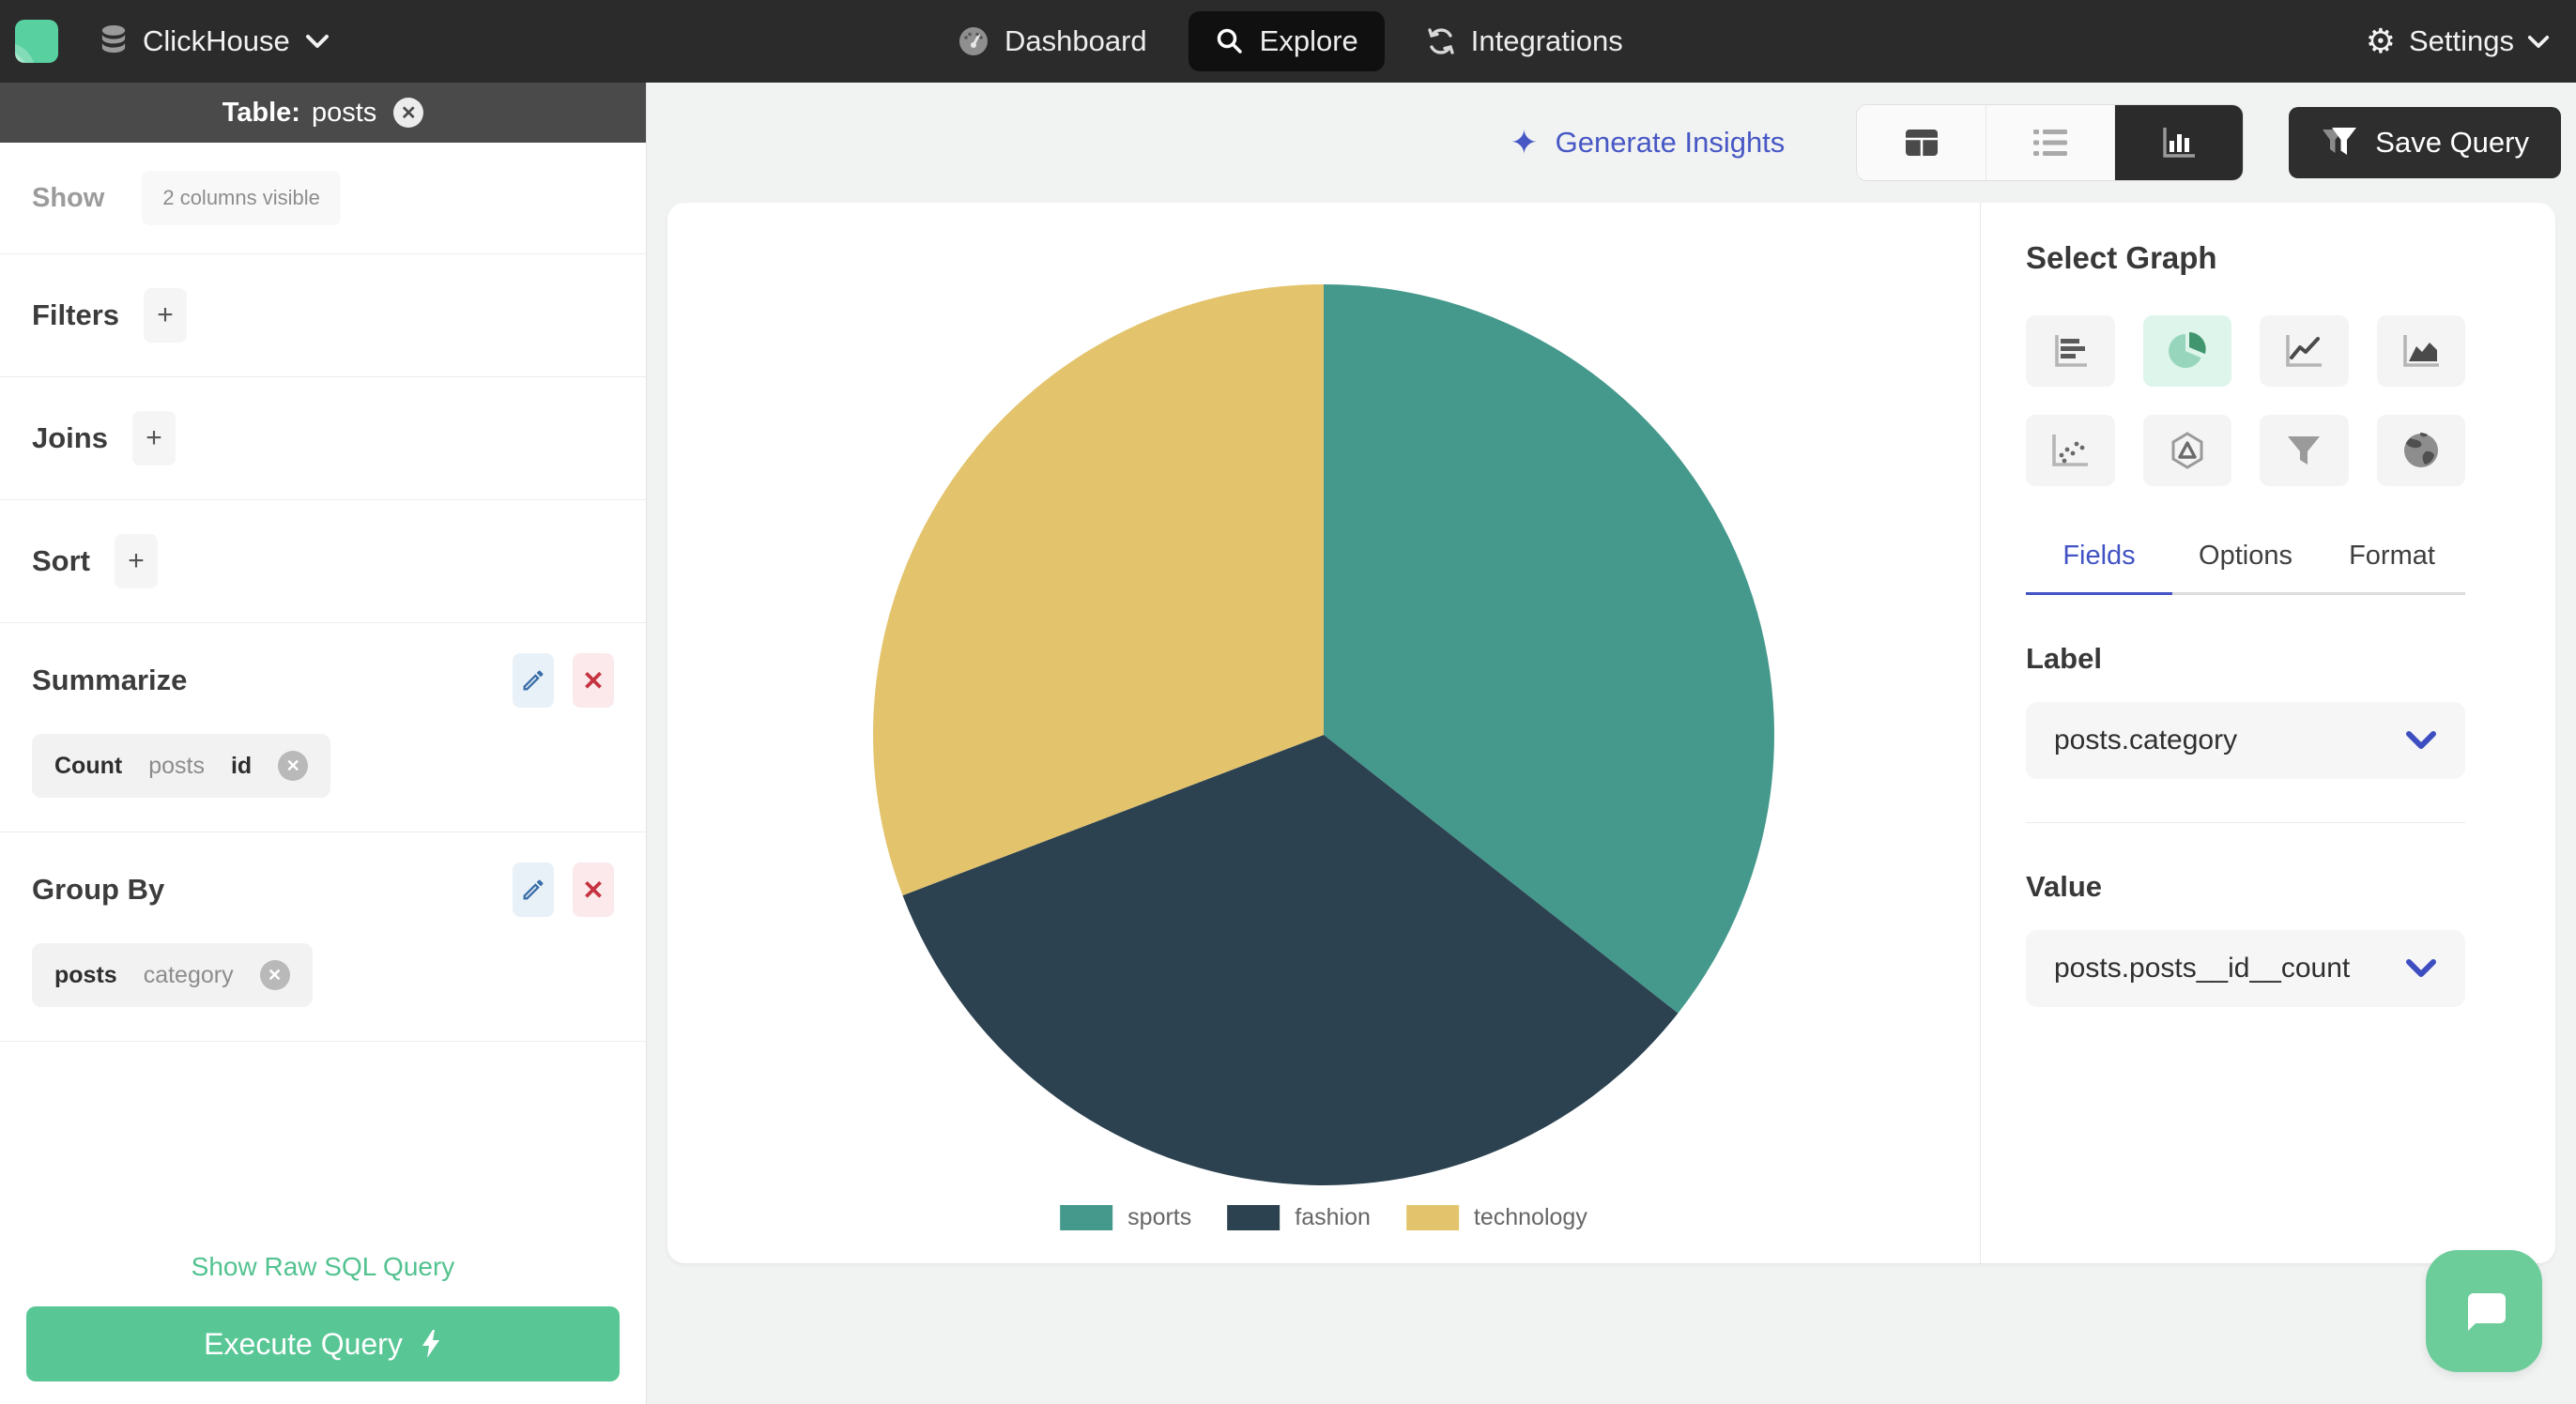 The image size is (2576, 1404). I want to click on settings-menu: ⚙ Settings, so click(2458, 41).